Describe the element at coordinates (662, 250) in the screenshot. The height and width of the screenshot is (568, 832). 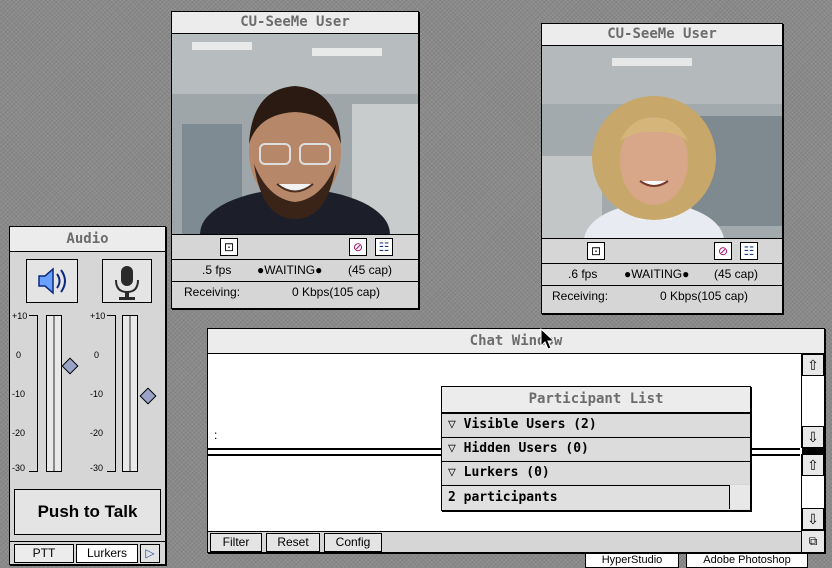
I see `video-2-controls: ⊡ ⊘ ☷` at that location.